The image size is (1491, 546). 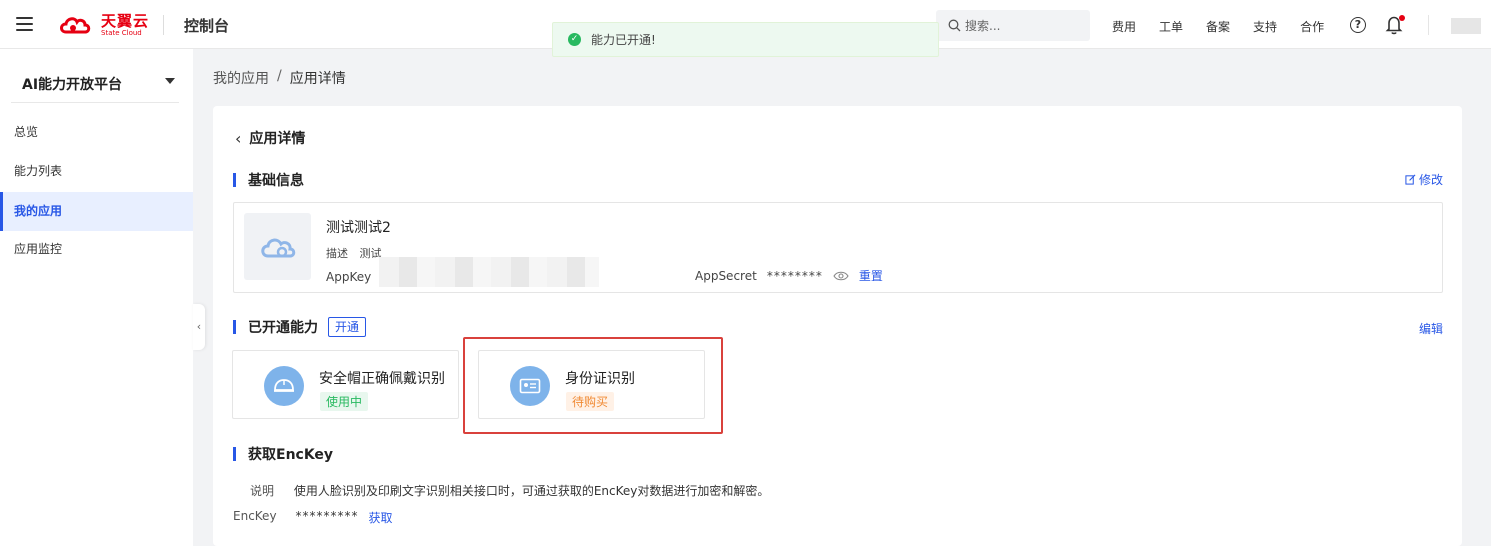 What do you see at coordinates (871, 275) in the screenshot?
I see `reset-secret-button: 重置` at bounding box center [871, 275].